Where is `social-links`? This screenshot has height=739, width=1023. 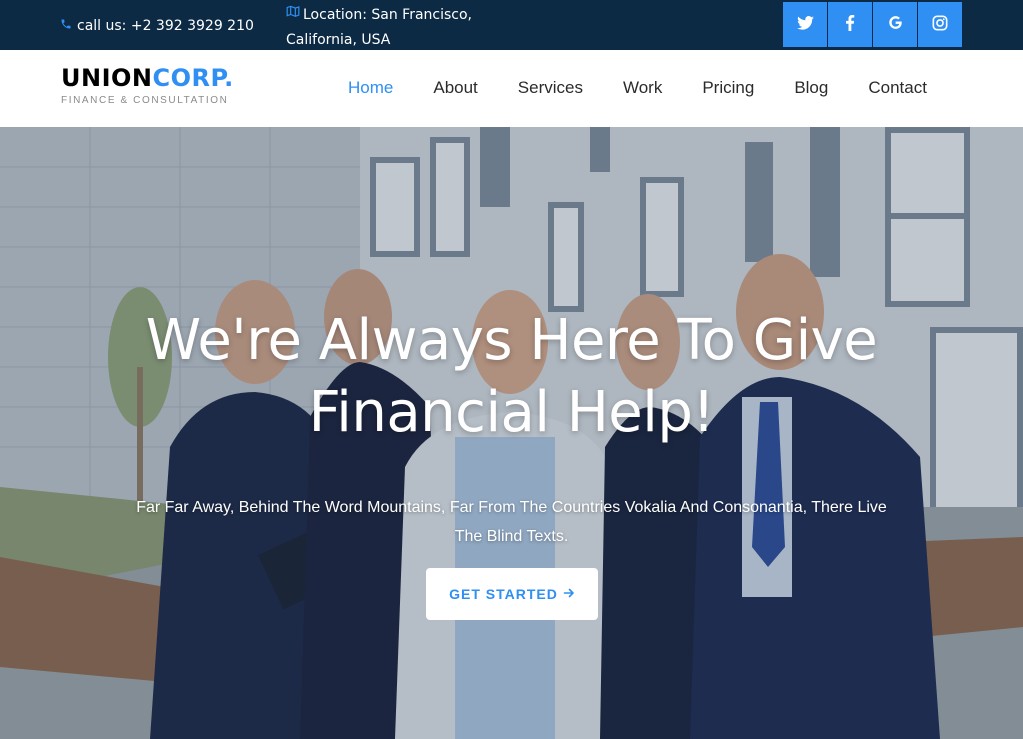 social-links is located at coordinates (872, 24).